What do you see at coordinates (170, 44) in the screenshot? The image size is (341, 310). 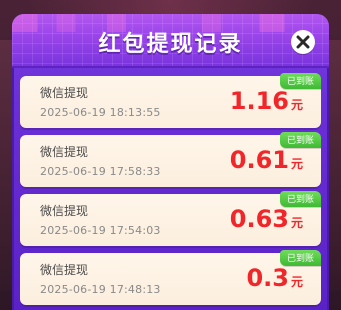 I see `modal-title: 红包提现记录` at bounding box center [170, 44].